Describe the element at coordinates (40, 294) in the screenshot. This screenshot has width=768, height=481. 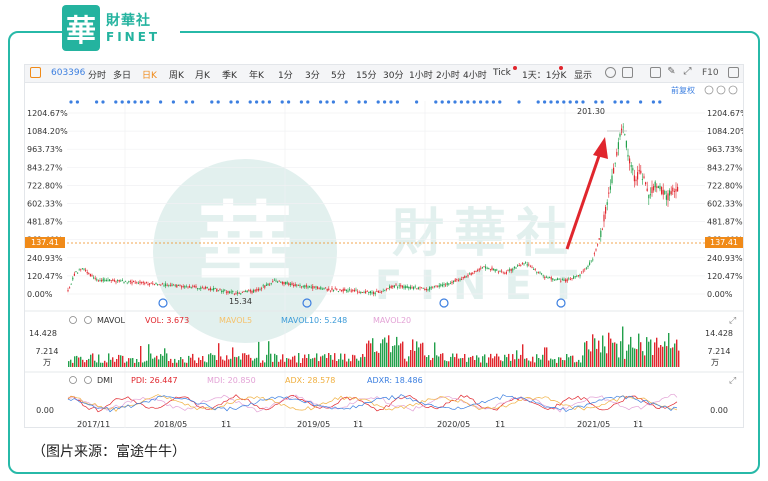
I see `price-axis-label: 0.00%` at that location.